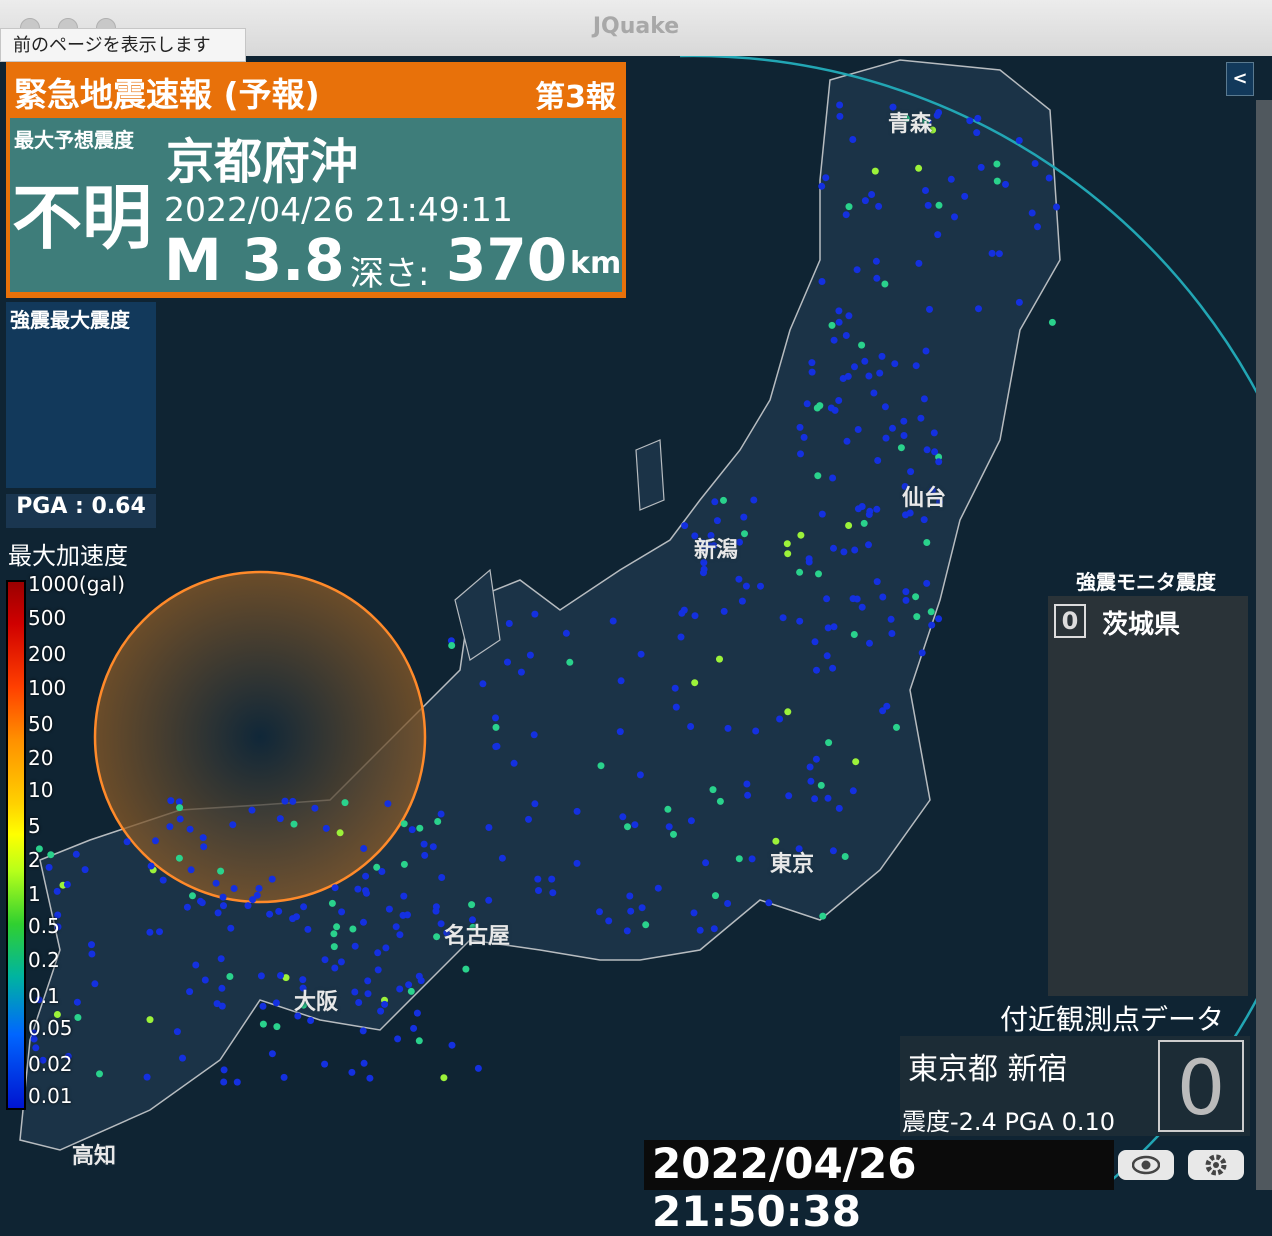 The width and height of the screenshot is (1272, 1236). Describe the element at coordinates (1146, 1165) in the screenshot. I see `view-button` at that location.